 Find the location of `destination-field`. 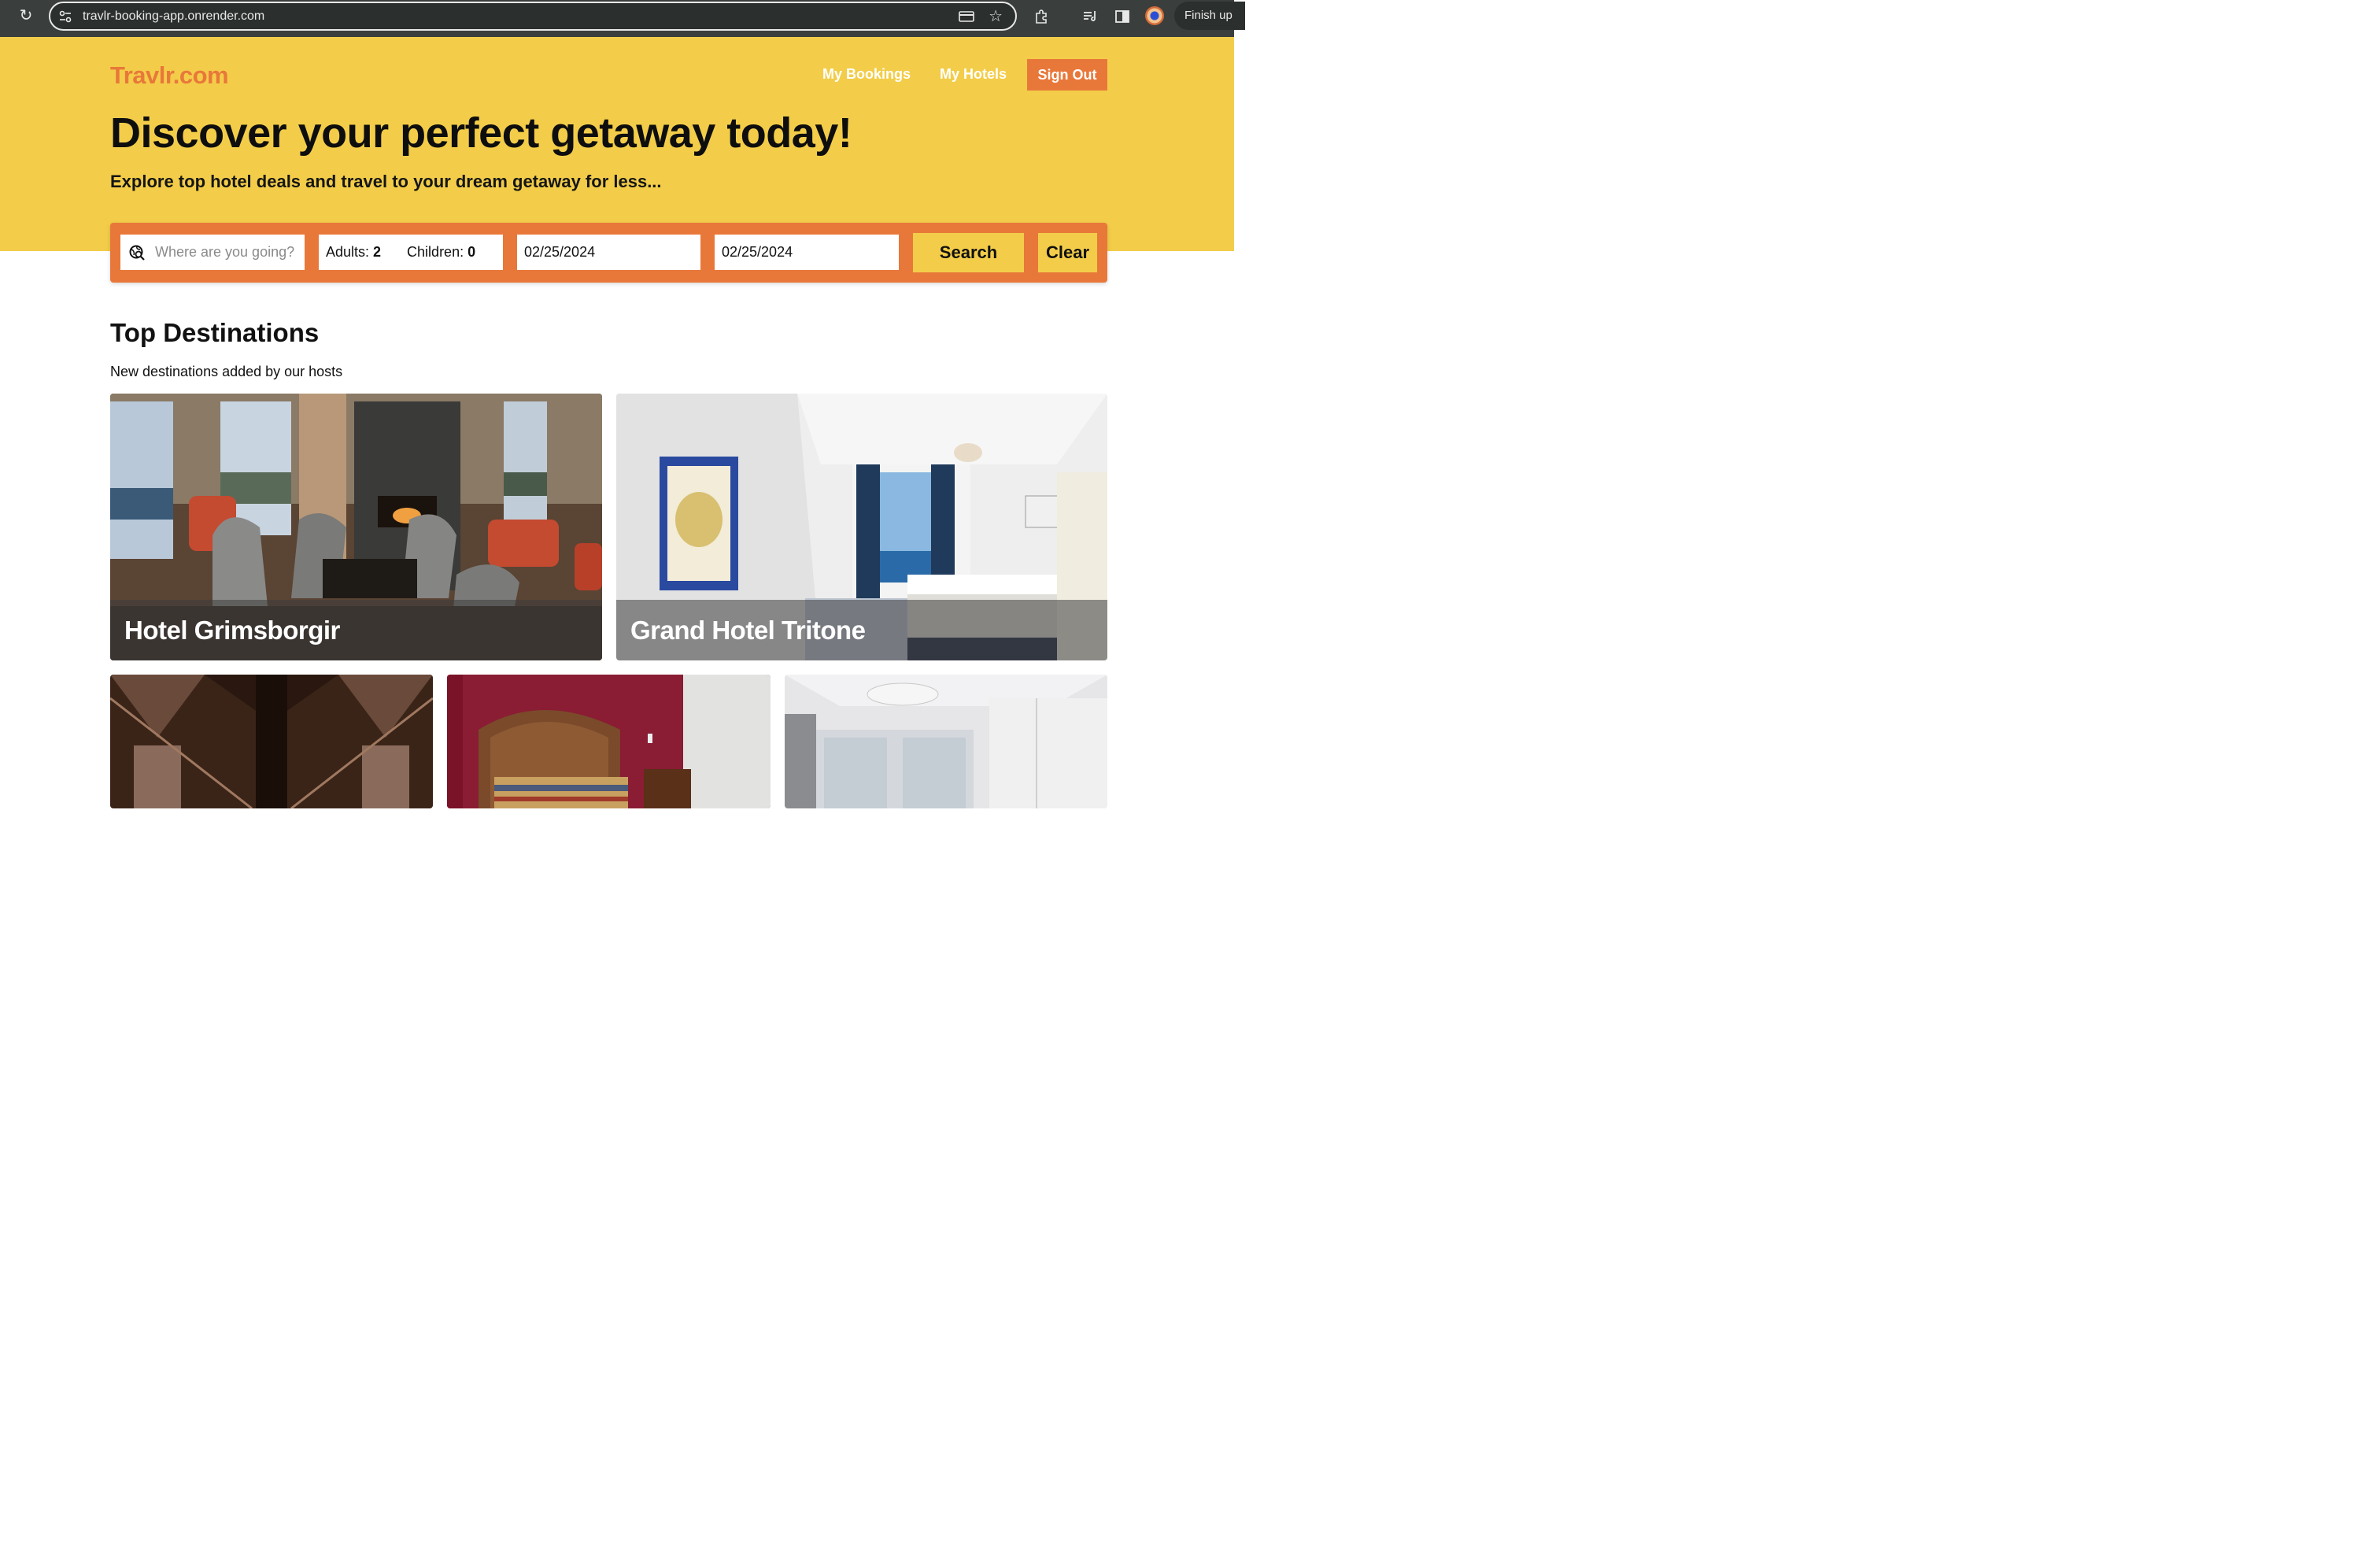

destination-field is located at coordinates (213, 253).